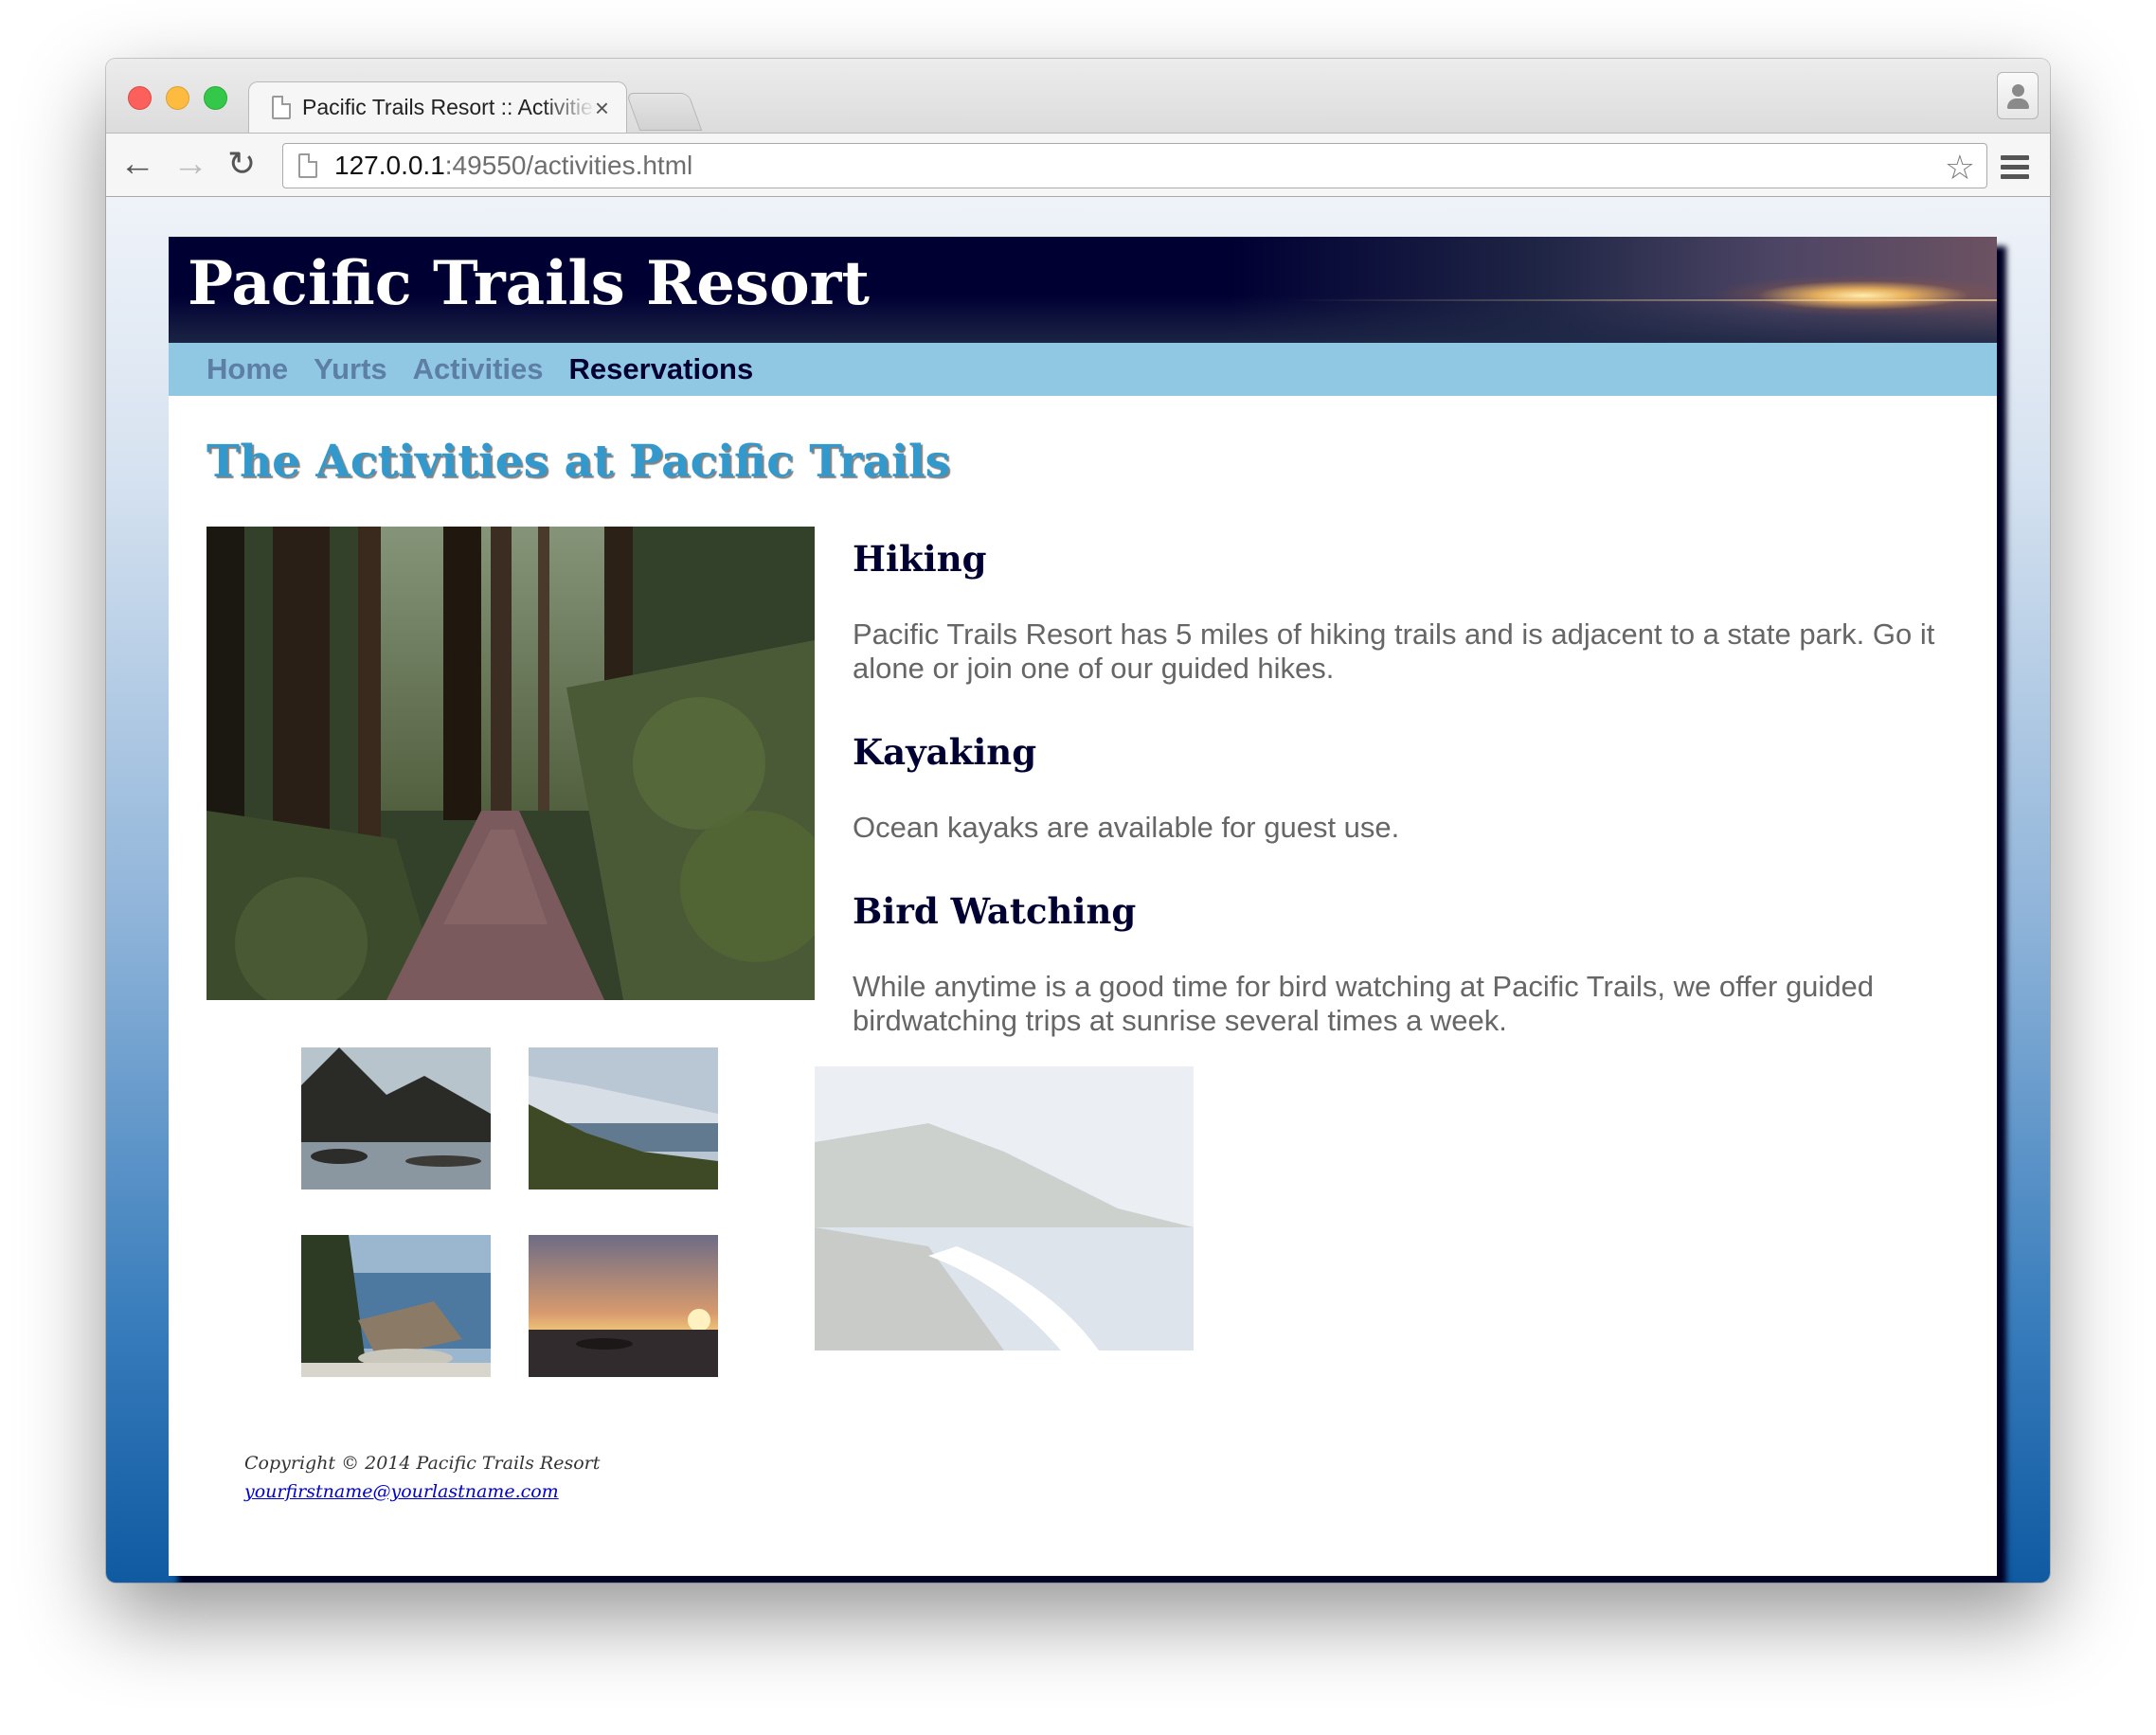 This screenshot has width=2156, height=1735. I want to click on url-host: 127.0.0.1, so click(390, 166).